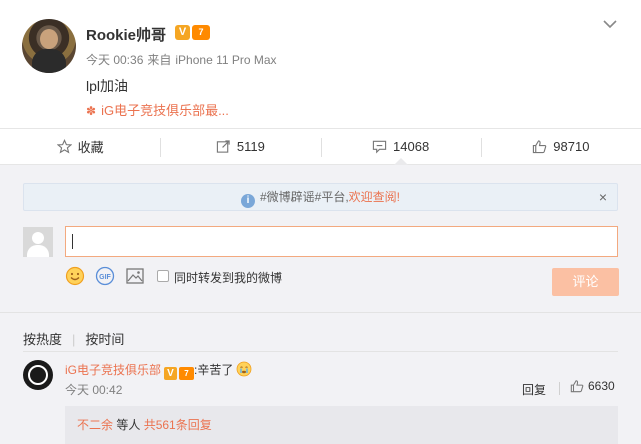  What do you see at coordinates (163, 276) in the screenshot?
I see `repost-checkbox` at bounding box center [163, 276].